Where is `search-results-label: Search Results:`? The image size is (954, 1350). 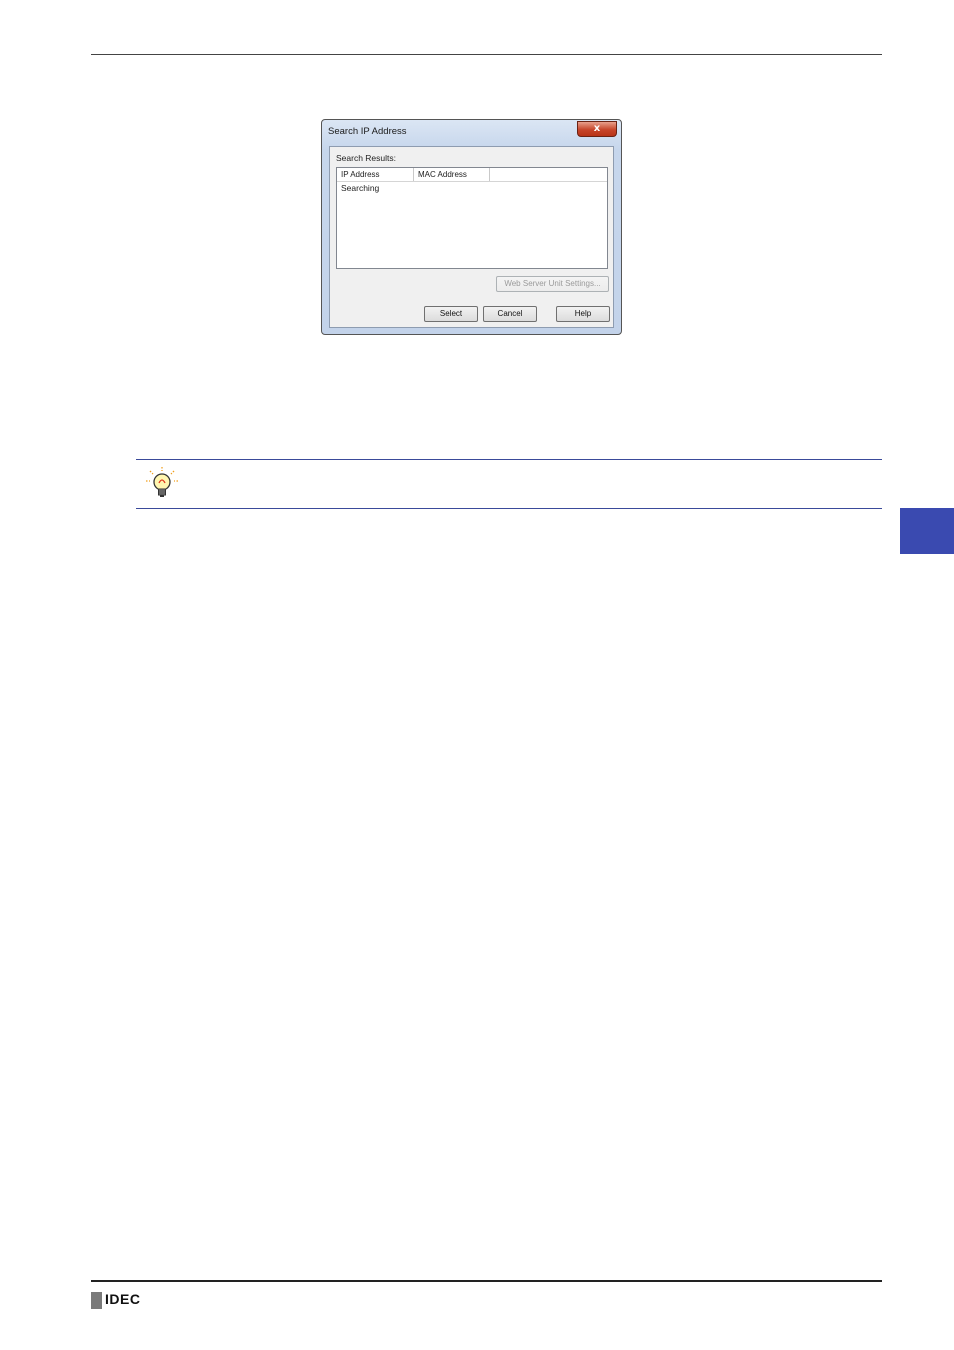
search-results-label: Search Results: is located at coordinates (366, 158).